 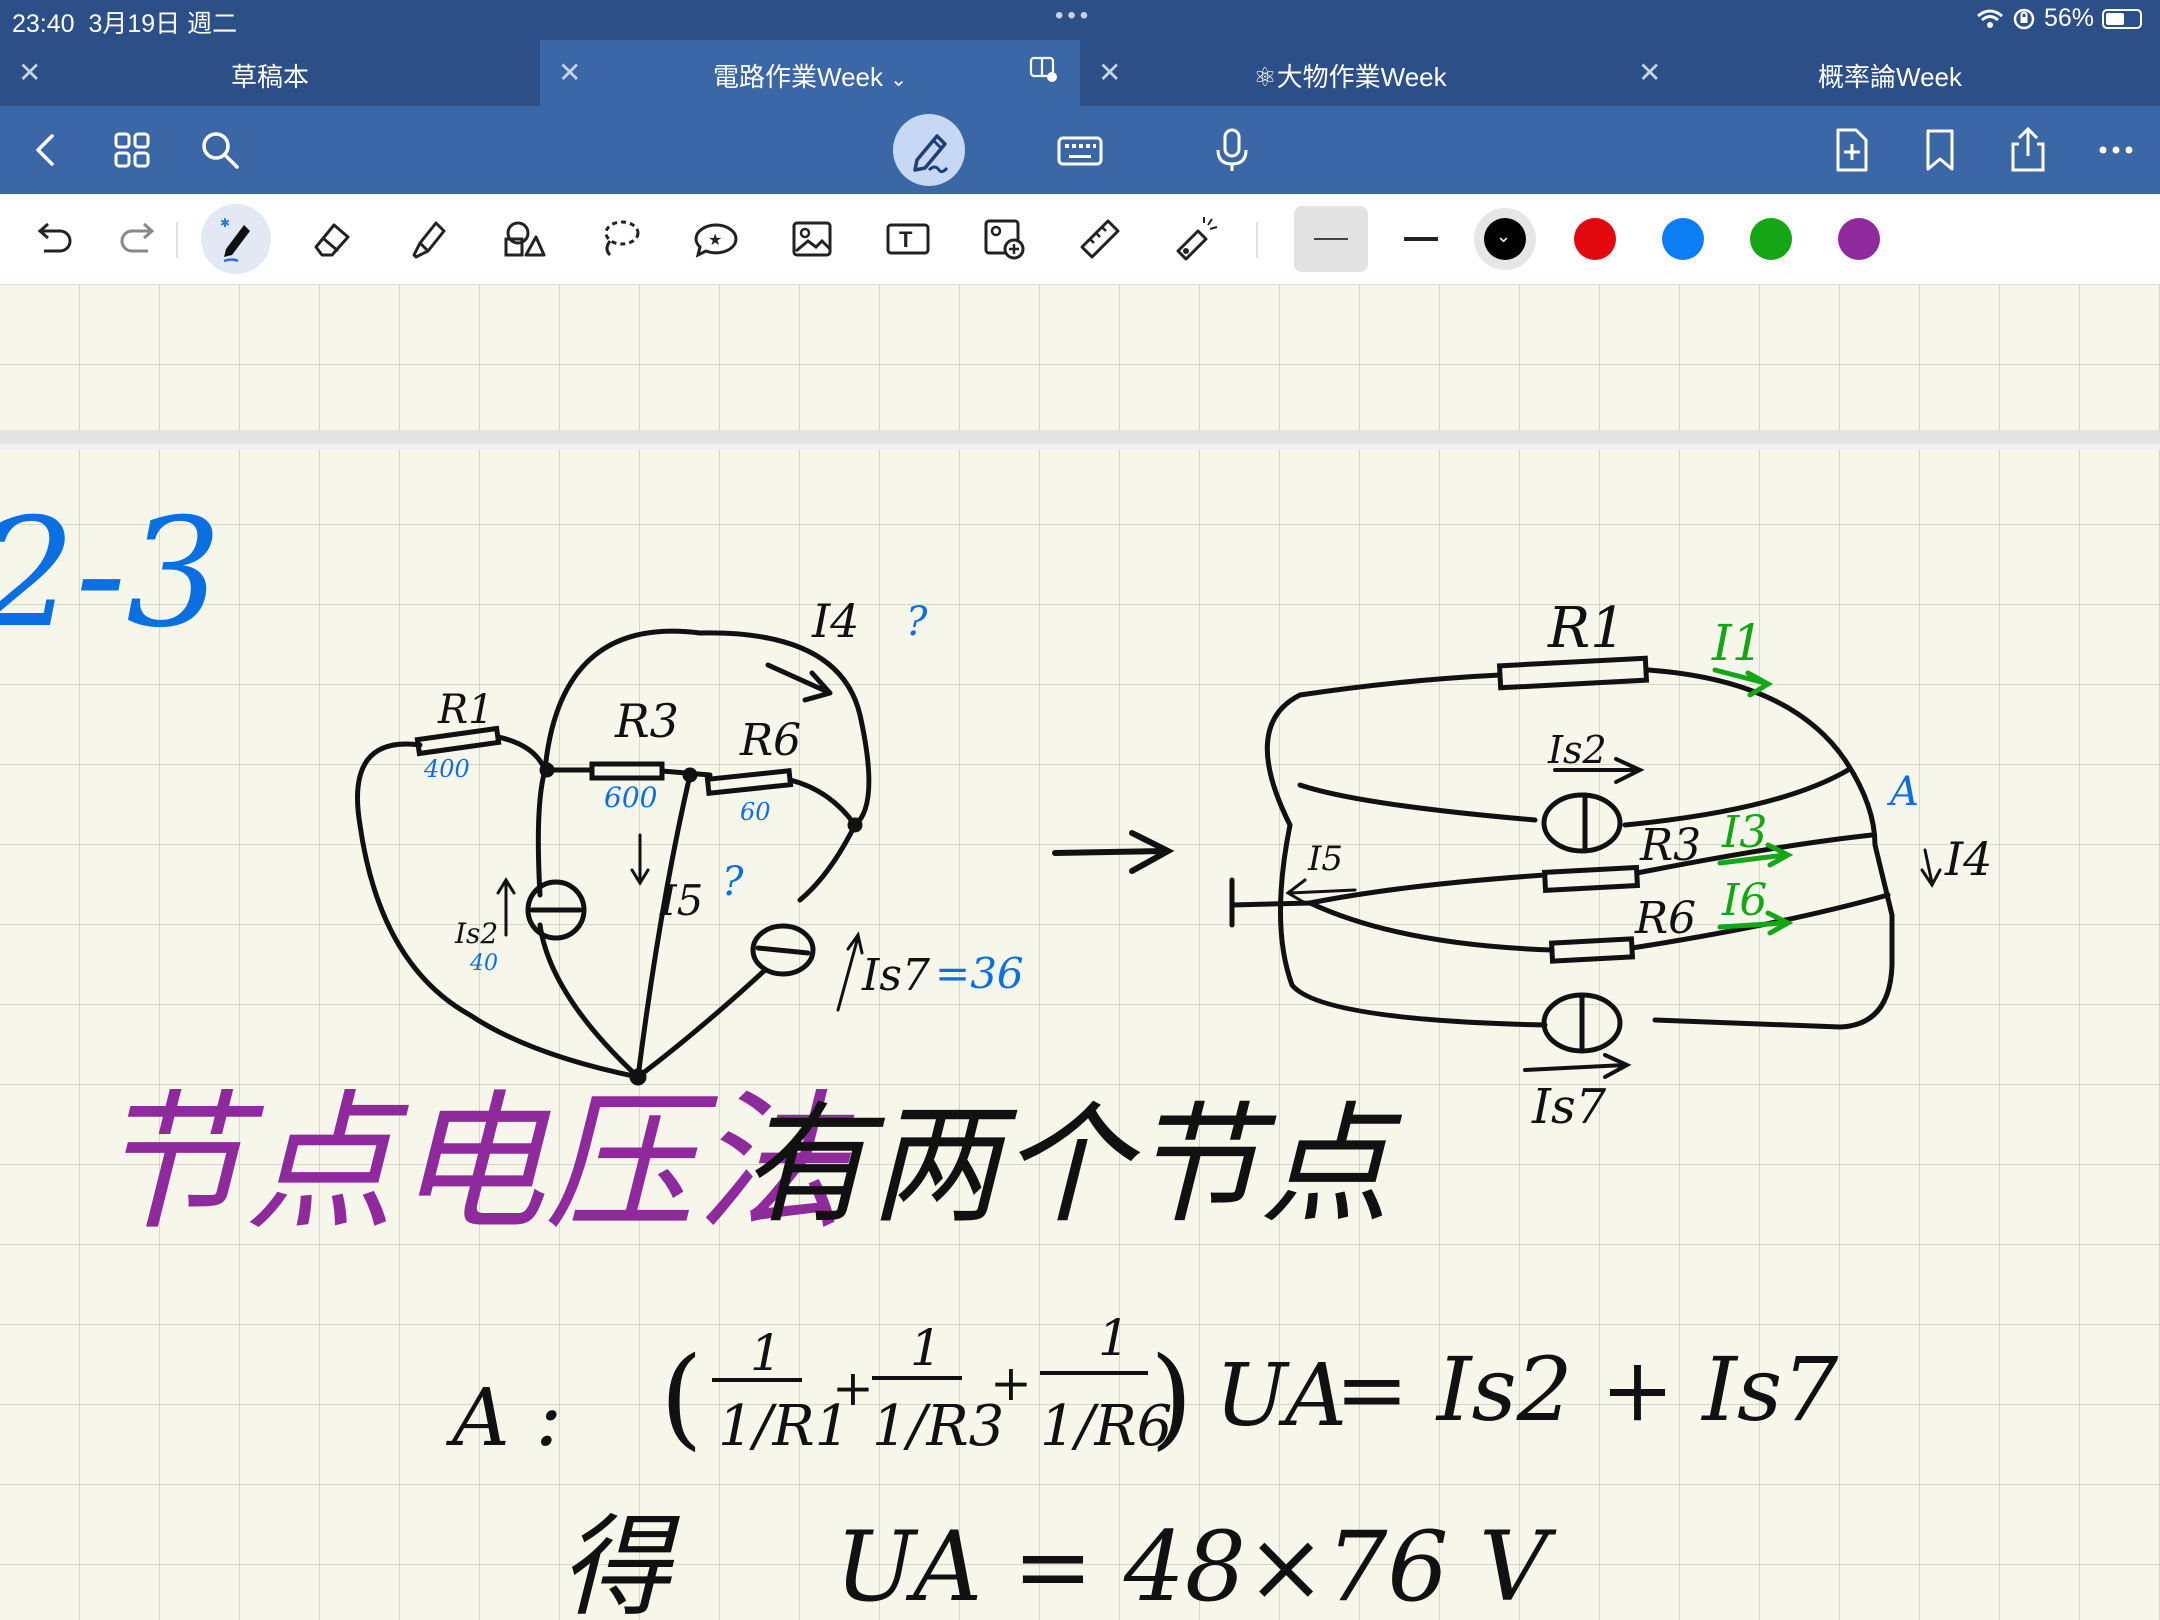 What do you see at coordinates (798, 77) in the screenshot?
I see `tab-label-text: 電路作業Week` at bounding box center [798, 77].